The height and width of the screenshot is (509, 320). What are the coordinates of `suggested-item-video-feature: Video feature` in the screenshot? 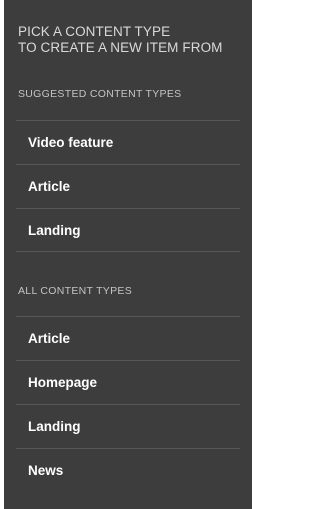 It's located at (128, 142).